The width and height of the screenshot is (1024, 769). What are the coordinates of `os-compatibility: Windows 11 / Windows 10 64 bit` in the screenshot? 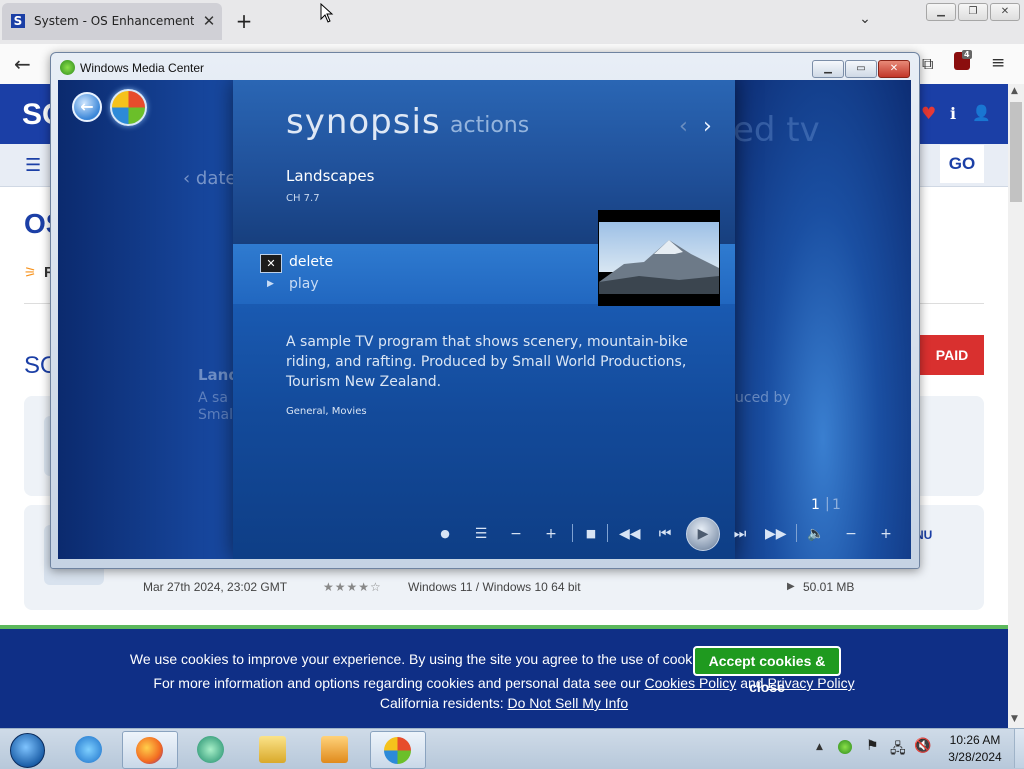 It's located at (494, 587).